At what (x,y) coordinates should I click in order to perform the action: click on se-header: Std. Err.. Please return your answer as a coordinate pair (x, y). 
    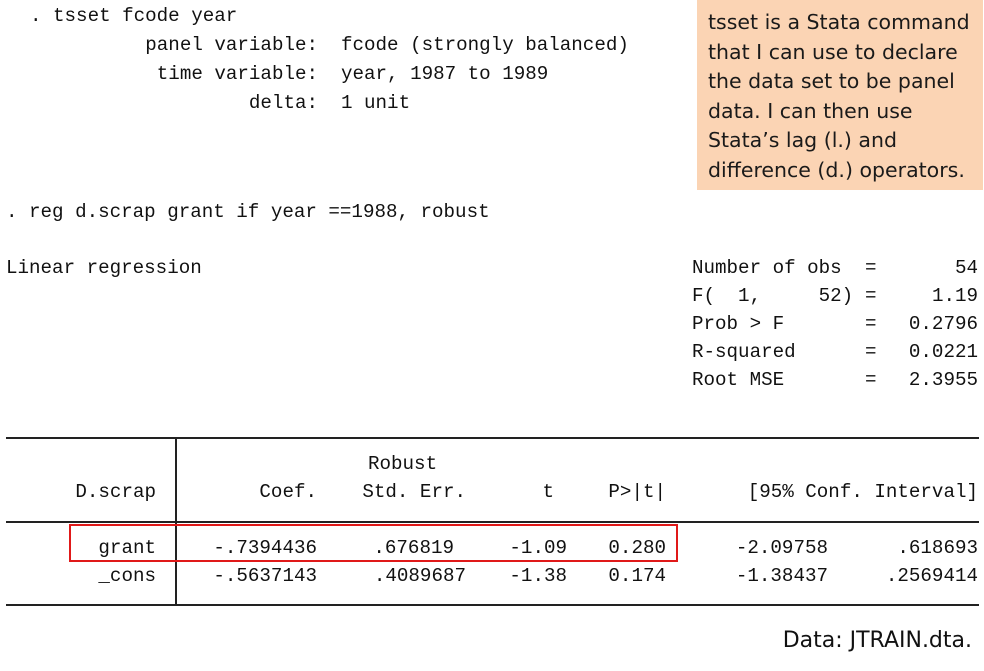
    Looking at the image, I should click on (414, 492).